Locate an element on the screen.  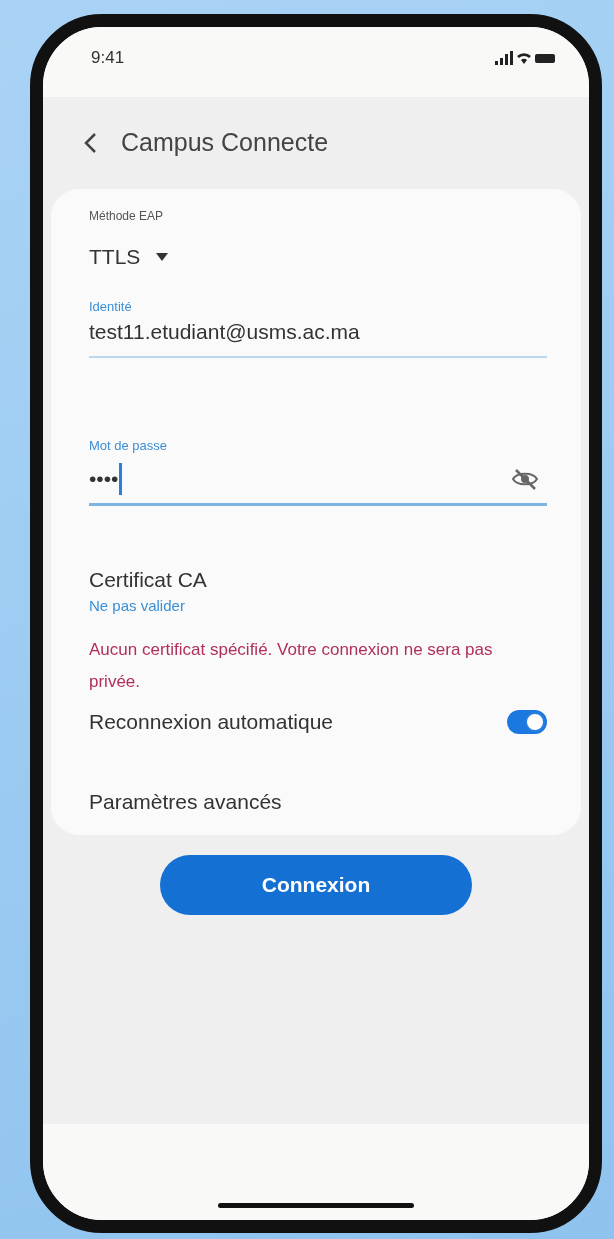
dropdown-caret-icon is located at coordinates (162, 256).